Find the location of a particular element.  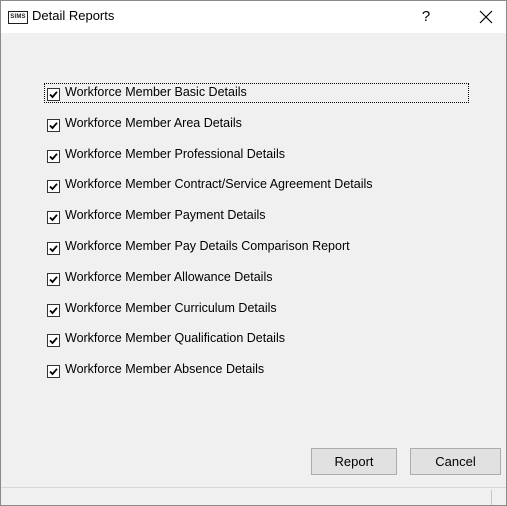

checkbox-label: Workforce Member Professional Details is located at coordinates (175, 153).